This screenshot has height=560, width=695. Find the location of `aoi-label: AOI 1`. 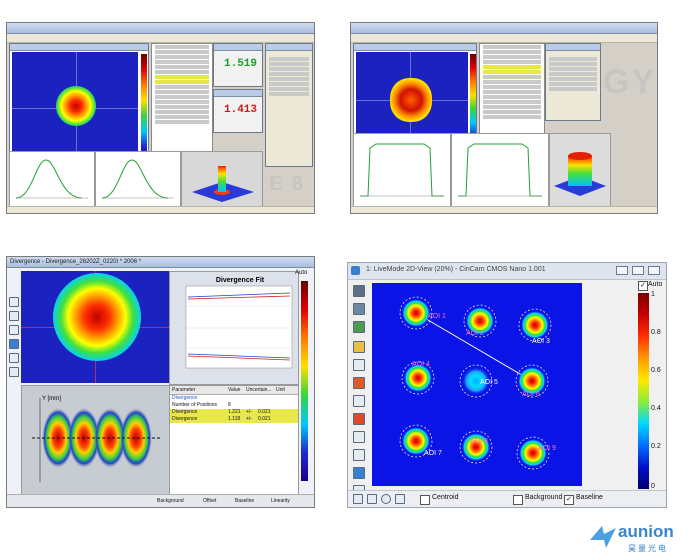

aoi-label: AOI 1 is located at coordinates (437, 316).